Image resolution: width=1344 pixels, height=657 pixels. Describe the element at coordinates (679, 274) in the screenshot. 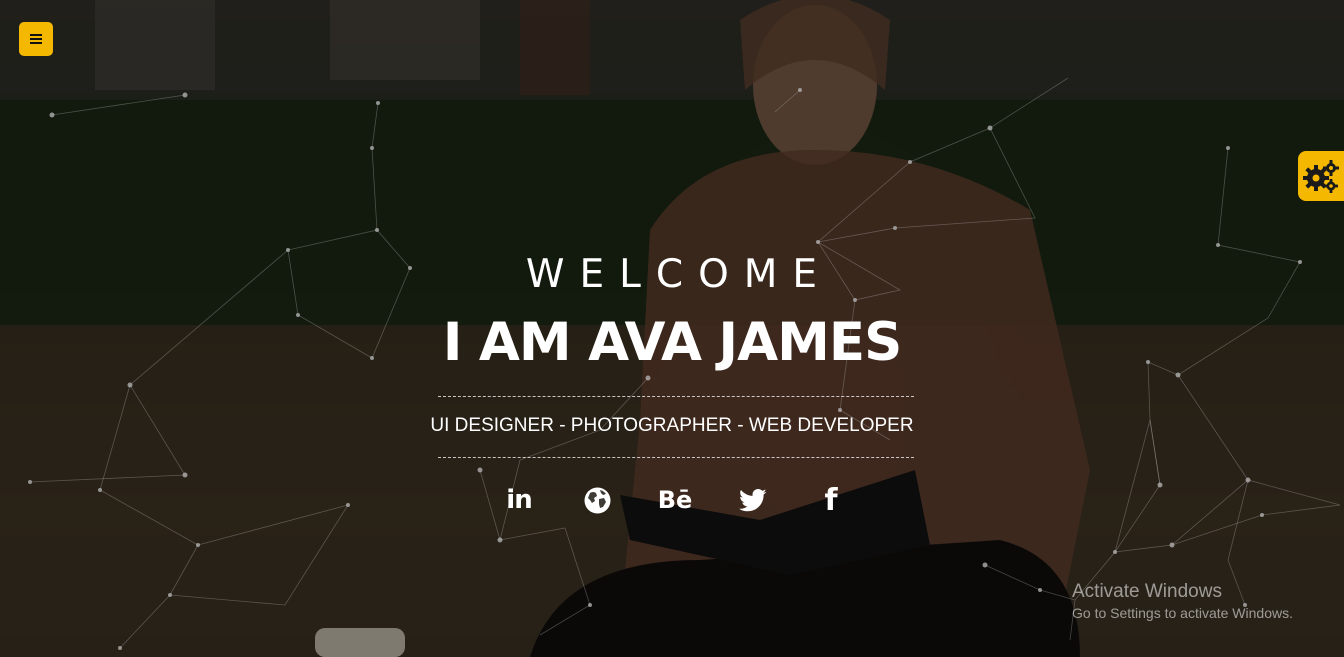

I see `welcome-heading: WELCOME` at that location.